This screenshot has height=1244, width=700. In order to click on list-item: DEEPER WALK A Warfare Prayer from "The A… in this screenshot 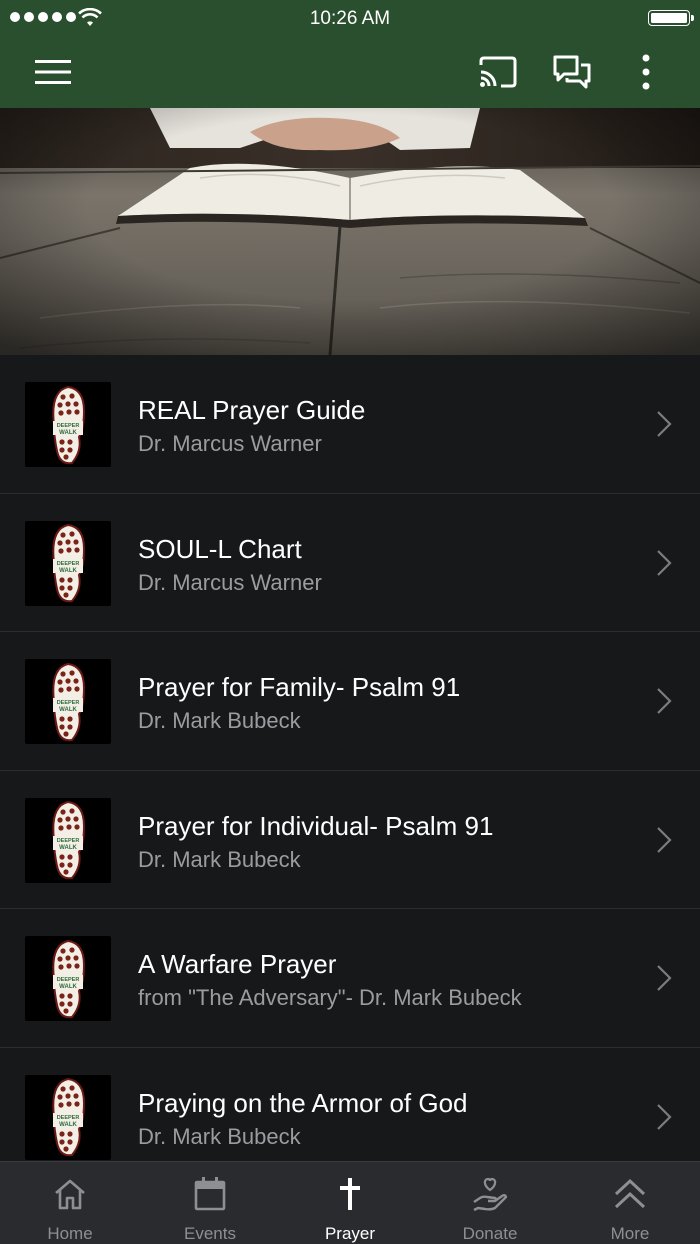, I will do `click(350, 978)`.